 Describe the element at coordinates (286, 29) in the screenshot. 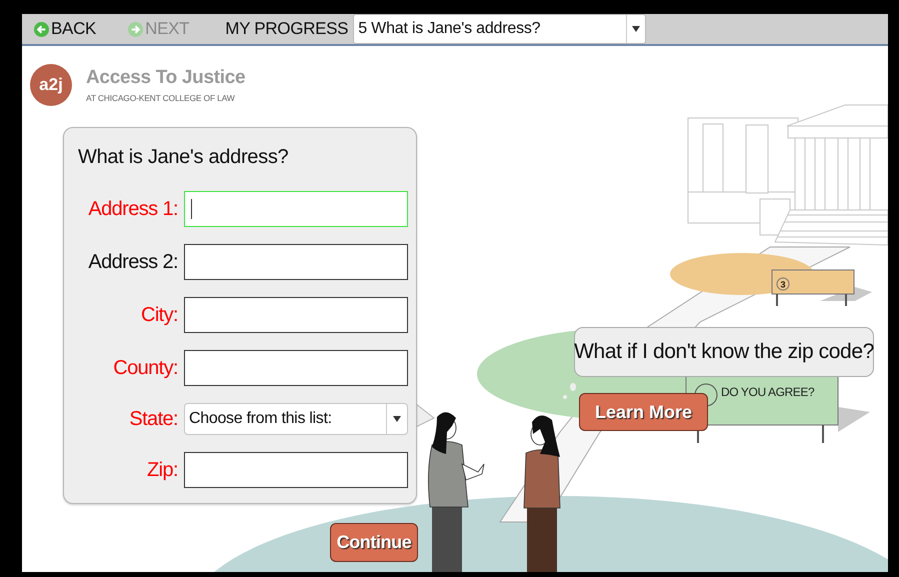

I see `progress-label: MY PROGRESS` at that location.